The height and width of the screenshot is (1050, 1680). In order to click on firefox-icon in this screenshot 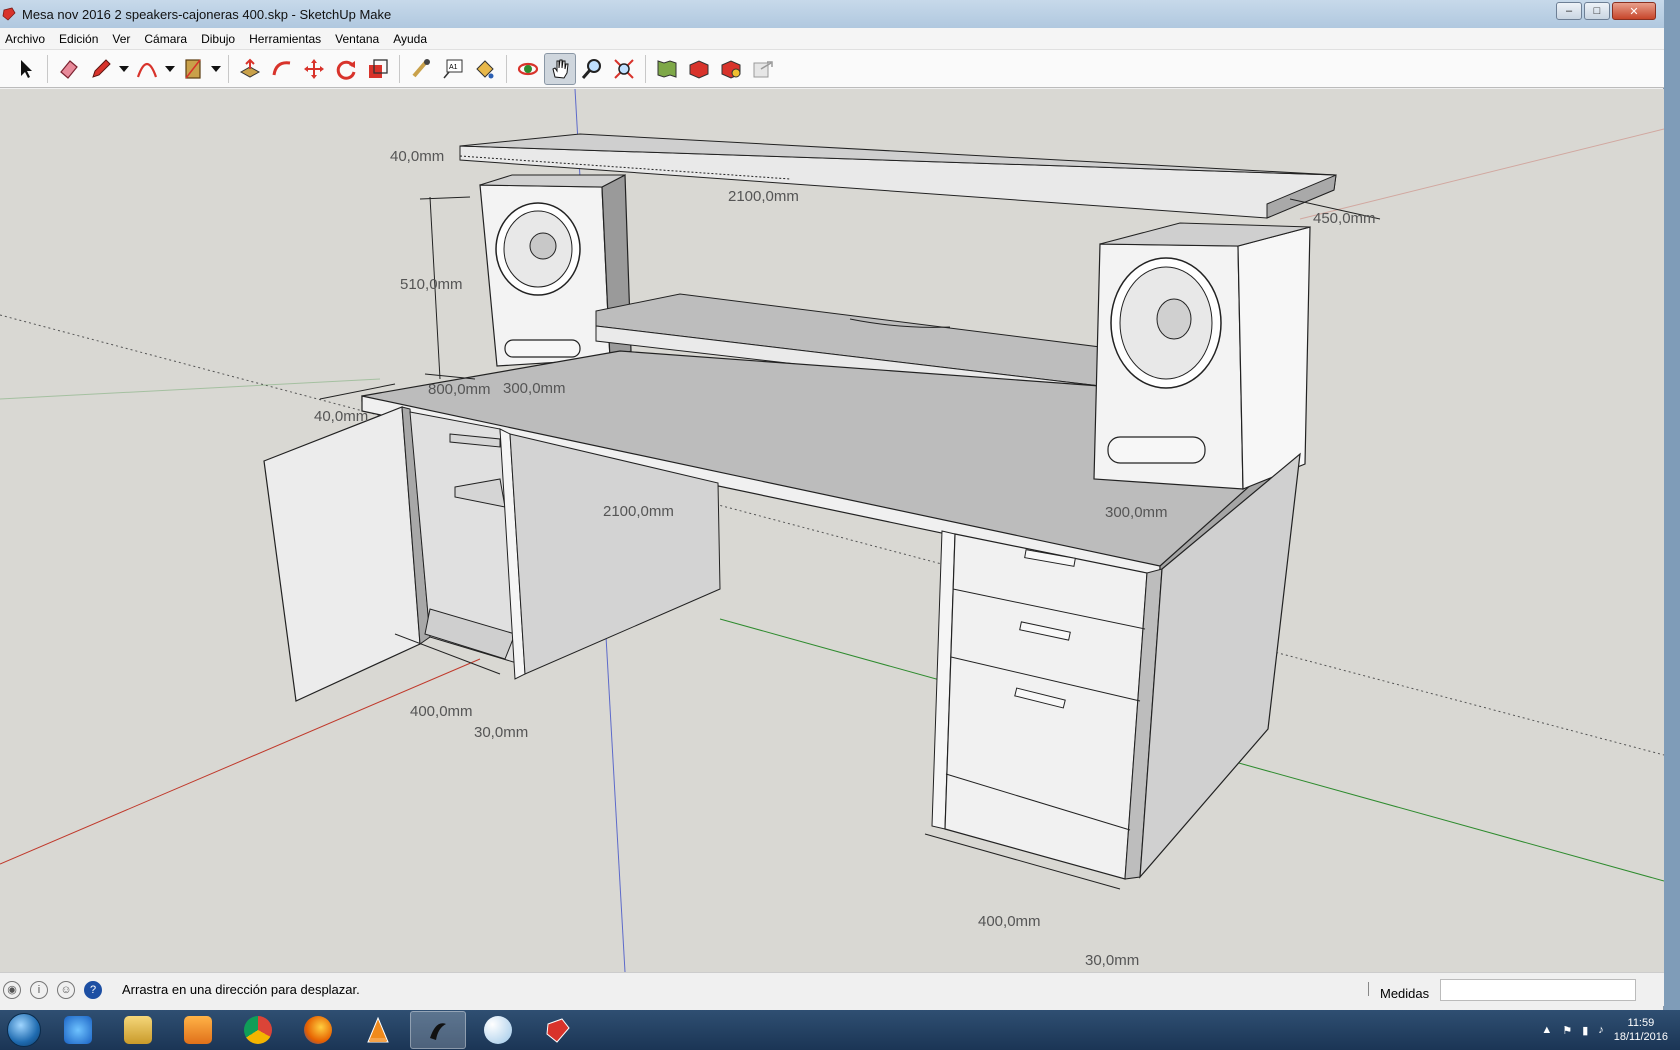, I will do `click(318, 1030)`.